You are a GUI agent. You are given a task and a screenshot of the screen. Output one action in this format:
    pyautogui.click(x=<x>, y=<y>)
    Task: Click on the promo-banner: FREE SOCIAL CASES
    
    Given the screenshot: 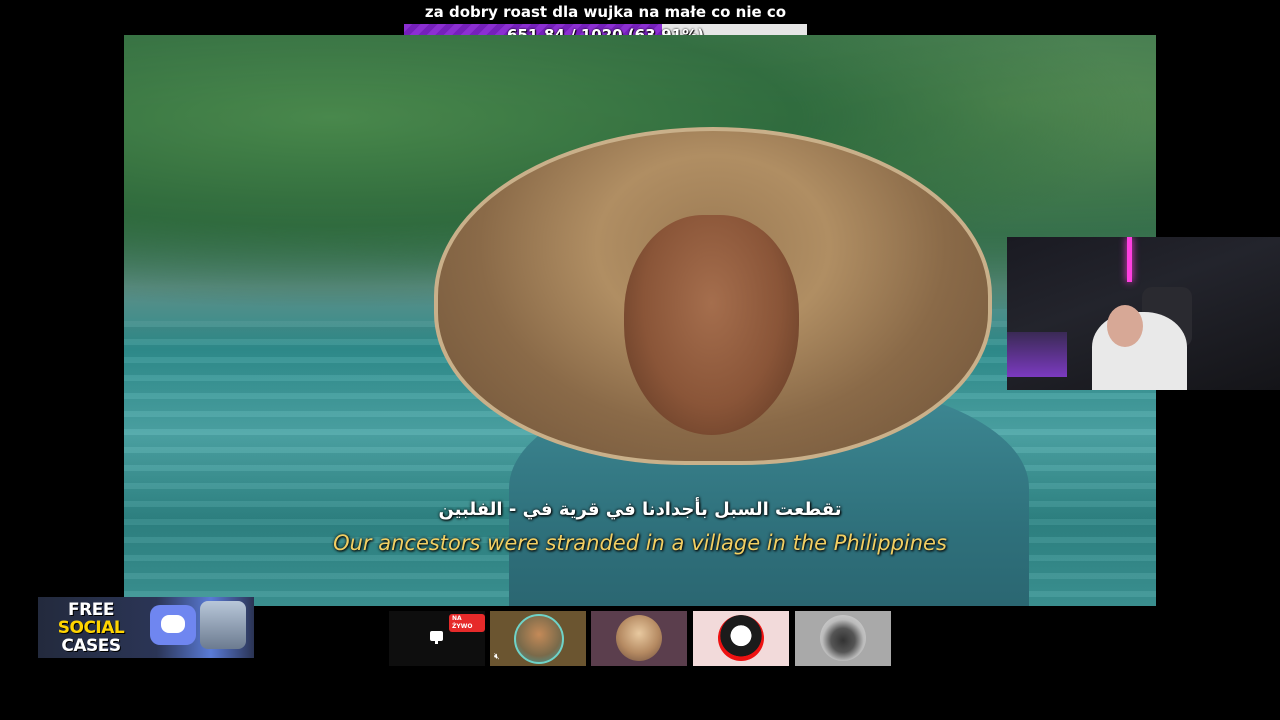 What is the action you would take?
    pyautogui.click(x=146, y=627)
    